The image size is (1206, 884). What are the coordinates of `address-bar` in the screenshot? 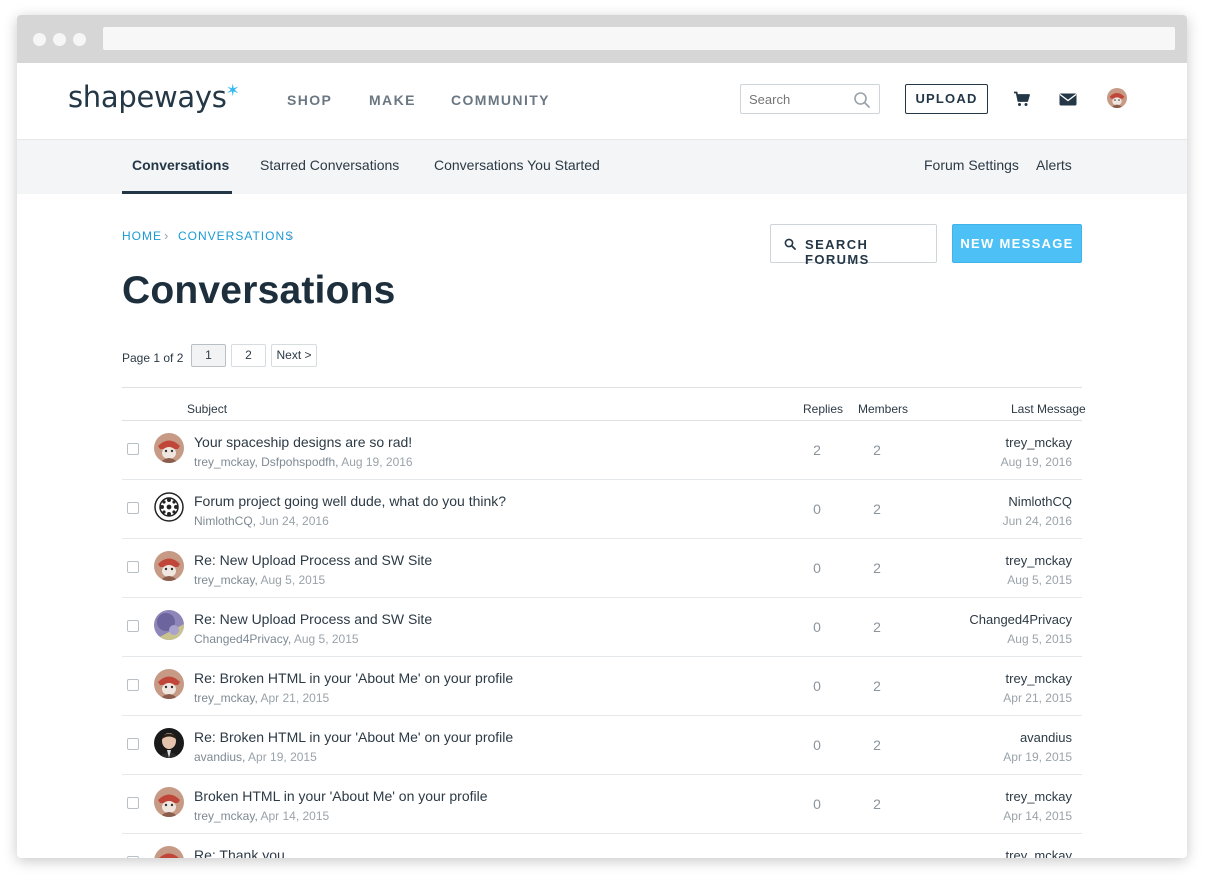 It's located at (639, 38).